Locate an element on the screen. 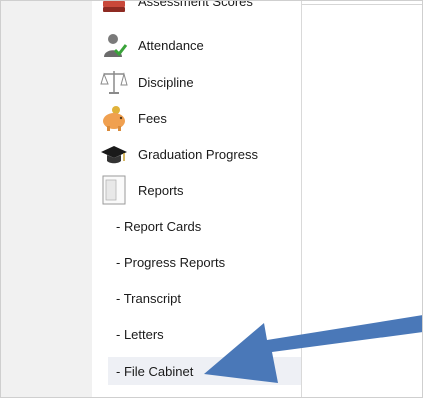 The height and width of the screenshot is (398, 423). sidebar-item-attendance: Attendance is located at coordinates (152, 45).